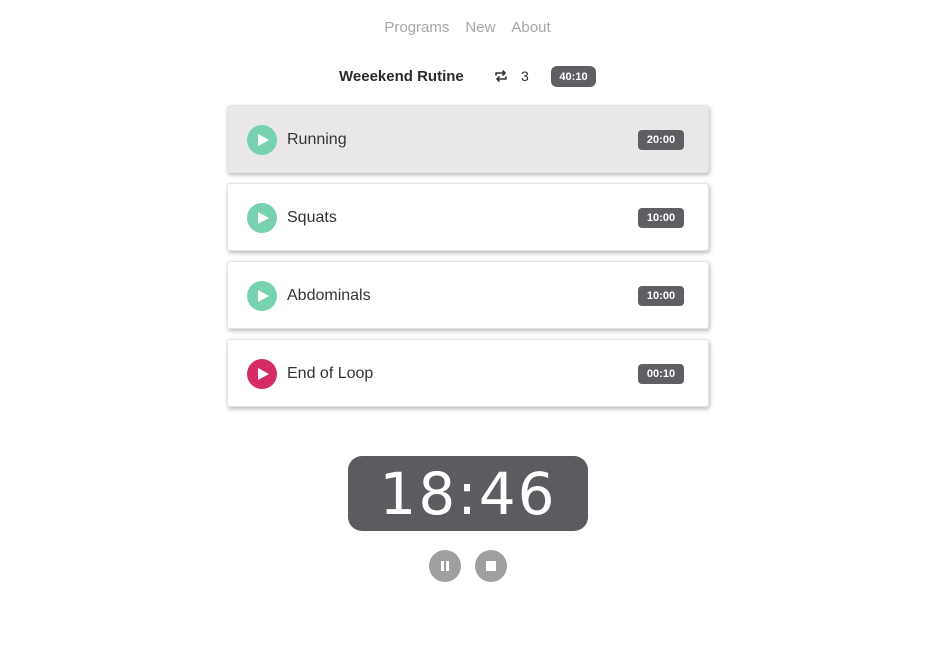 This screenshot has width=935, height=651. What do you see at coordinates (416, 27) in the screenshot?
I see `nav-programs: Programs` at bounding box center [416, 27].